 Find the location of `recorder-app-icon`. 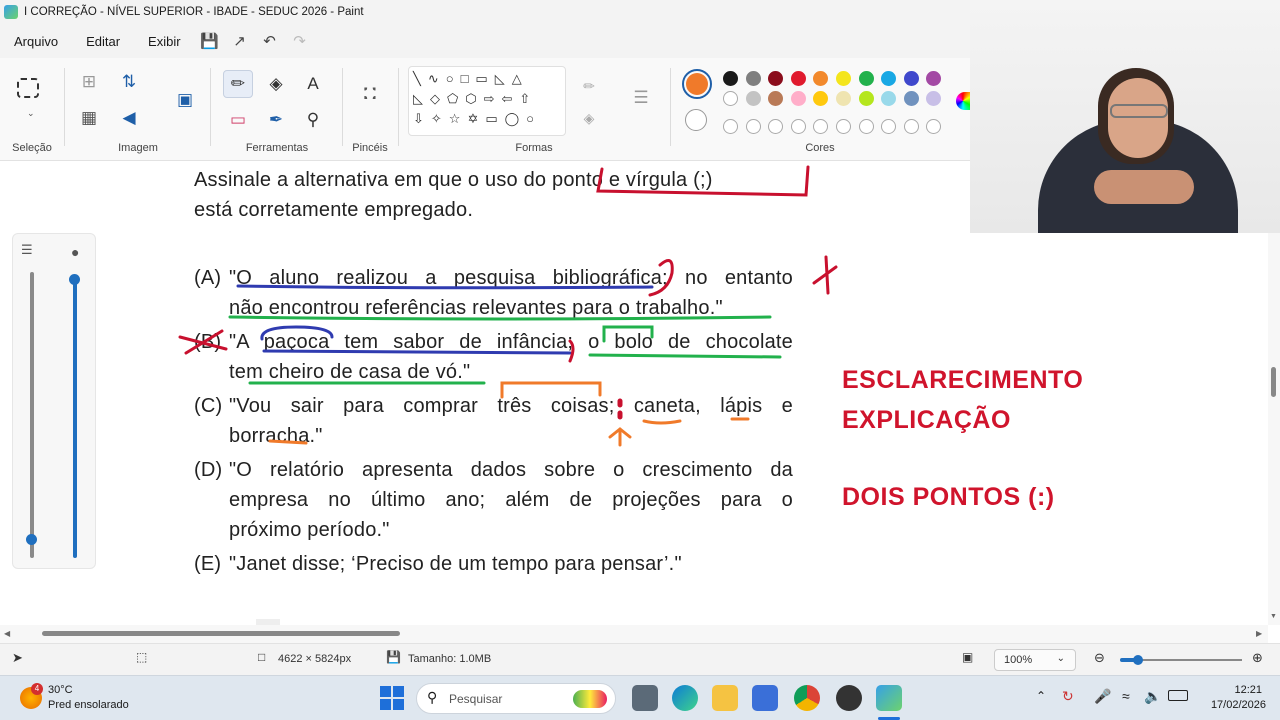

recorder-app-icon is located at coordinates (849, 698).